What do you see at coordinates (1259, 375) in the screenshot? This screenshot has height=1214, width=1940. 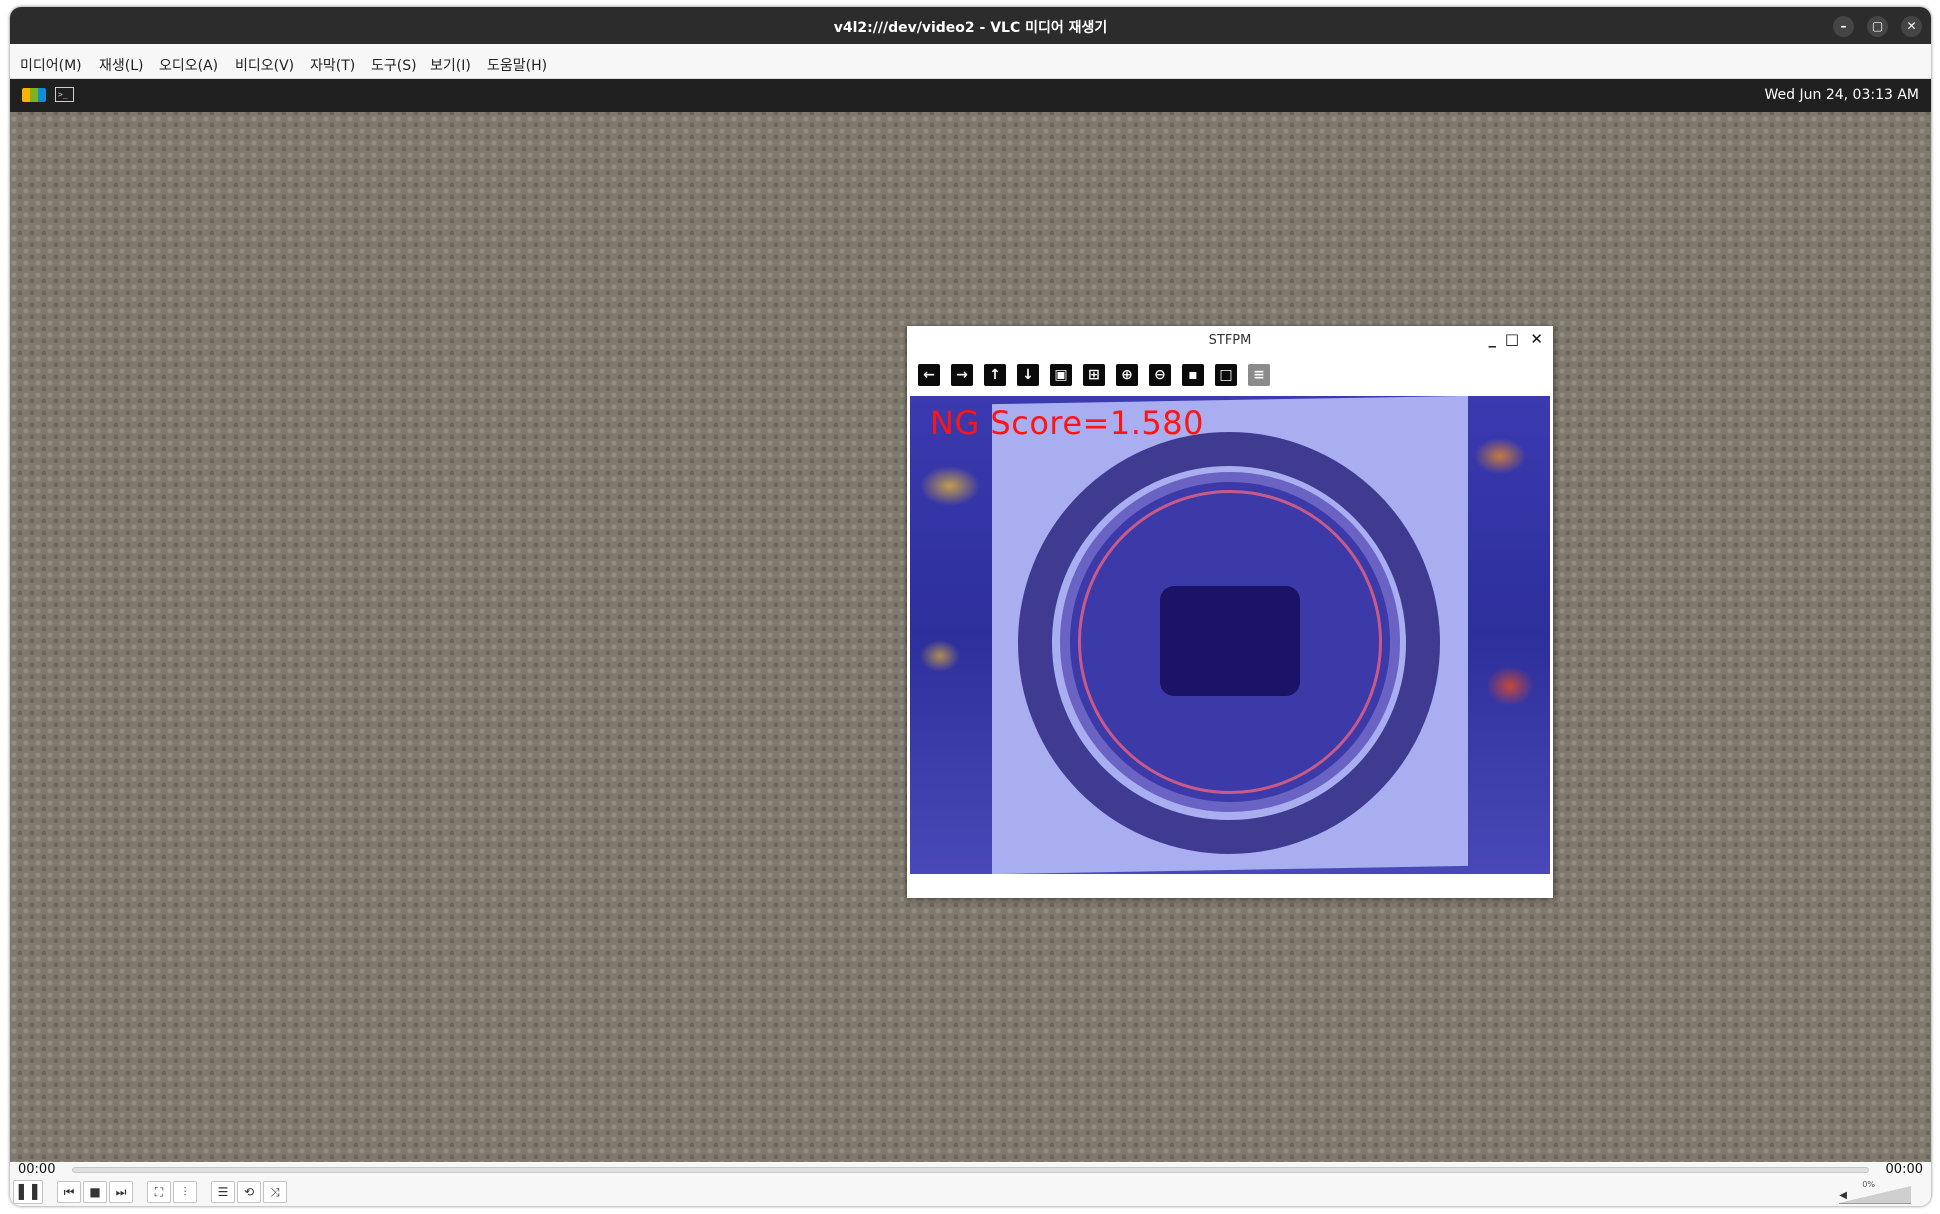 I see `properties-icon: ≡` at bounding box center [1259, 375].